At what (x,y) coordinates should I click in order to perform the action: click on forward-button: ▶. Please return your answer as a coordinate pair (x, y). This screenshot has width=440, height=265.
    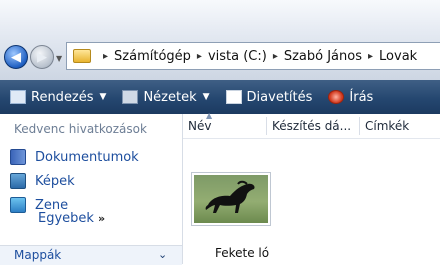
    Looking at the image, I should click on (42, 57).